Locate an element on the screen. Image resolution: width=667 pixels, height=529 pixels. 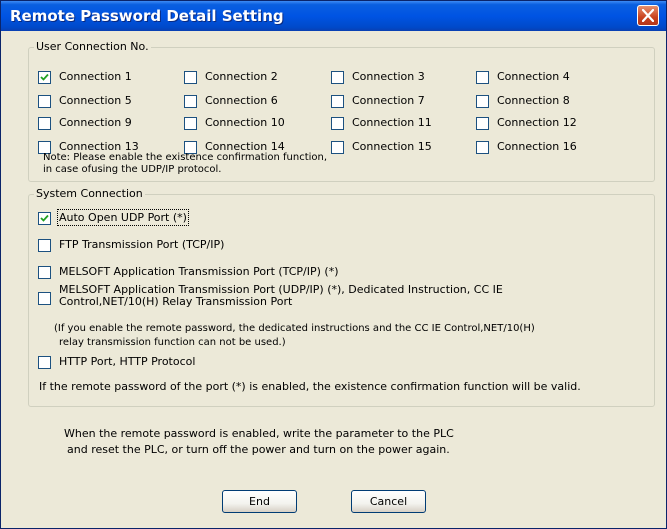
connection-8-checkbox is located at coordinates (482, 101).